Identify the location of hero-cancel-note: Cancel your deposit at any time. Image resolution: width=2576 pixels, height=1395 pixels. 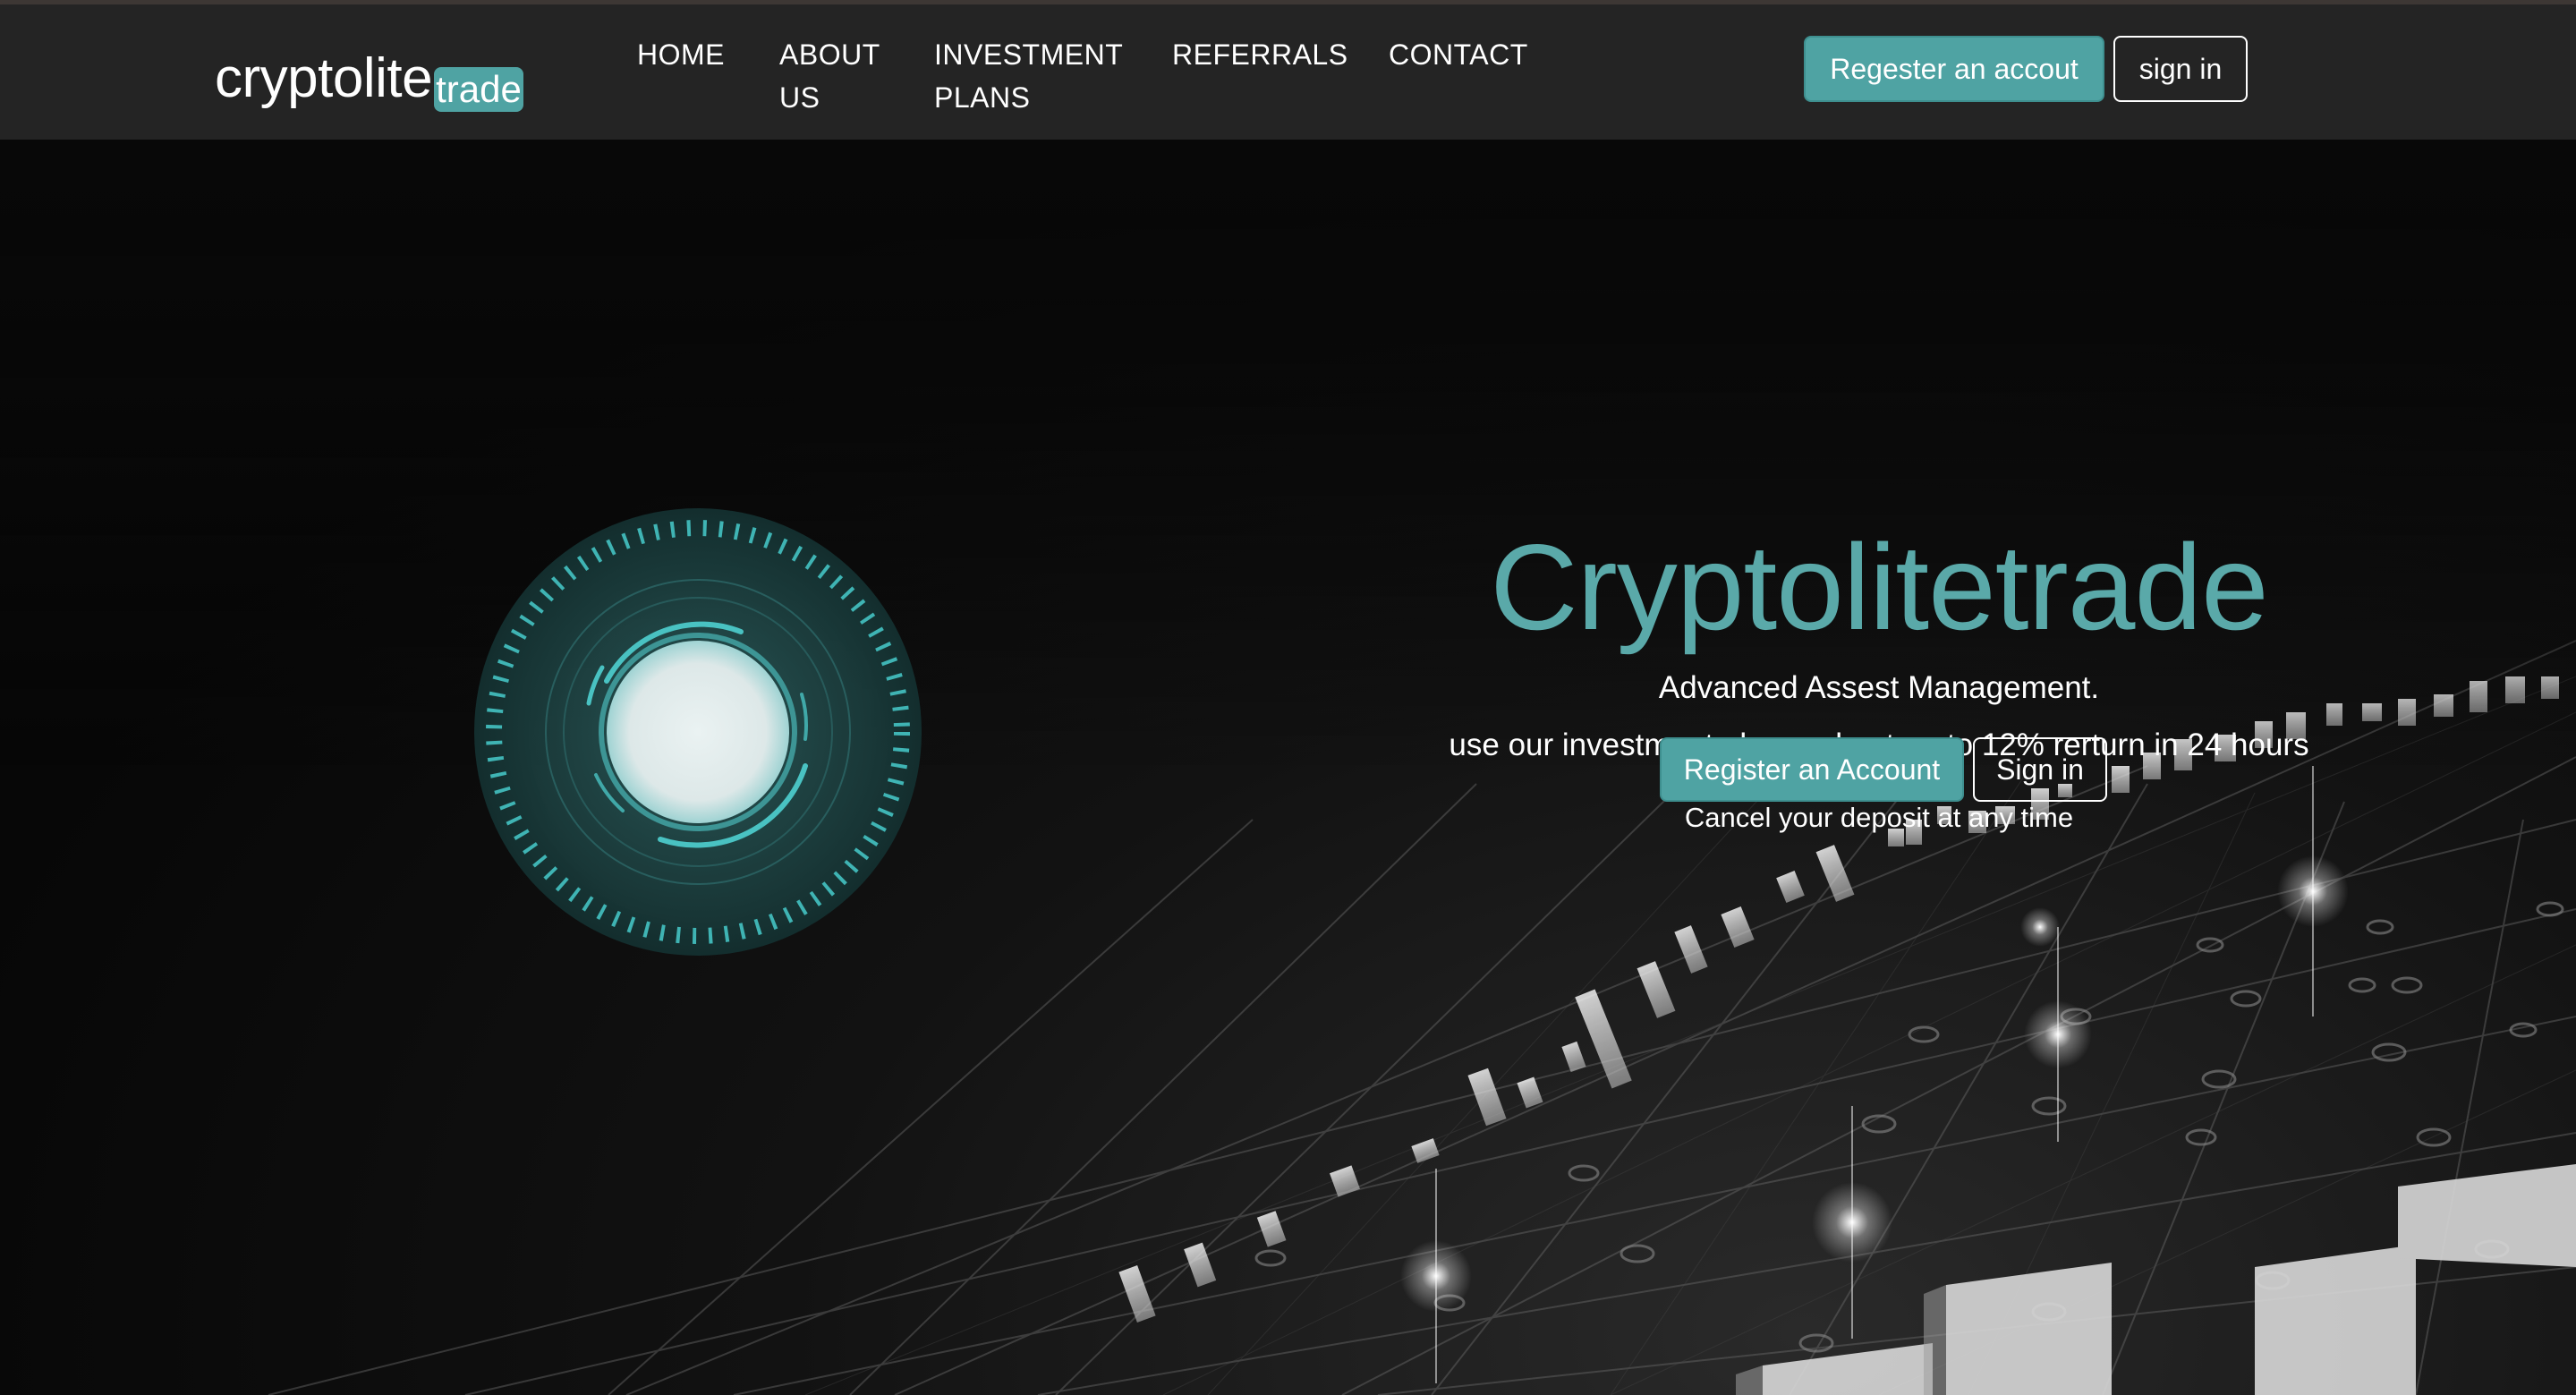
(1879, 817).